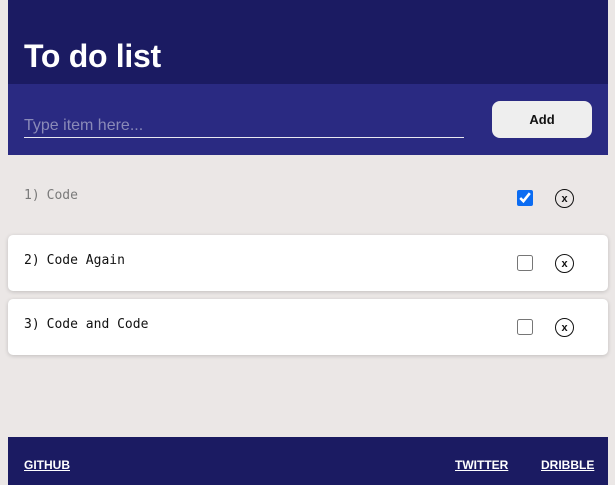 The width and height of the screenshot is (615, 485). I want to click on github-link: GITHUB, so click(47, 465).